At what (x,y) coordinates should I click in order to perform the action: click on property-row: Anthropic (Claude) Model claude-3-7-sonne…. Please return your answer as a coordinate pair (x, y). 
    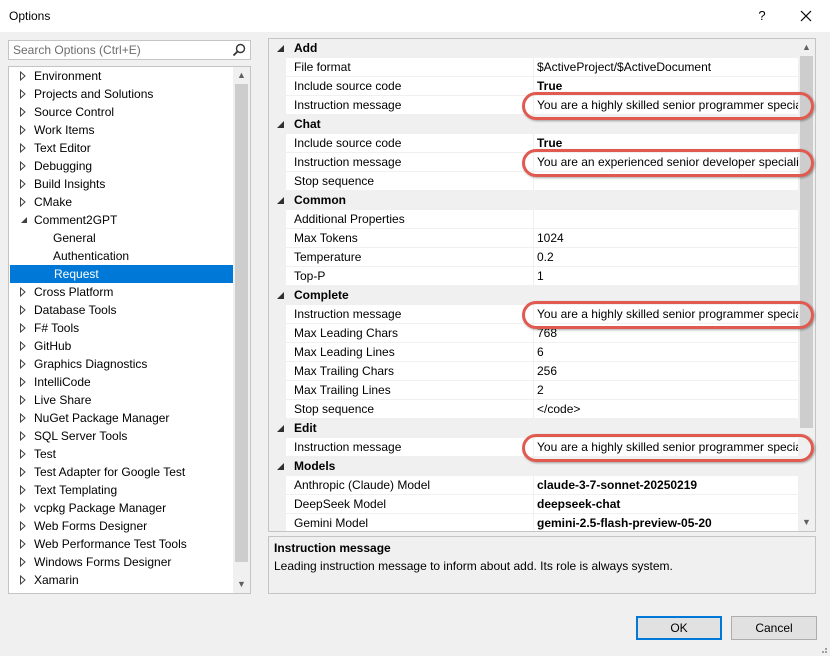
    Looking at the image, I should click on (533, 485).